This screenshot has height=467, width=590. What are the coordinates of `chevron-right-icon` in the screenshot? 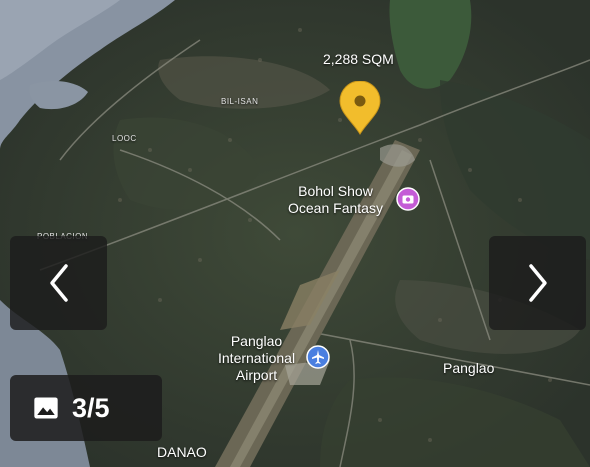 It's located at (537, 283).